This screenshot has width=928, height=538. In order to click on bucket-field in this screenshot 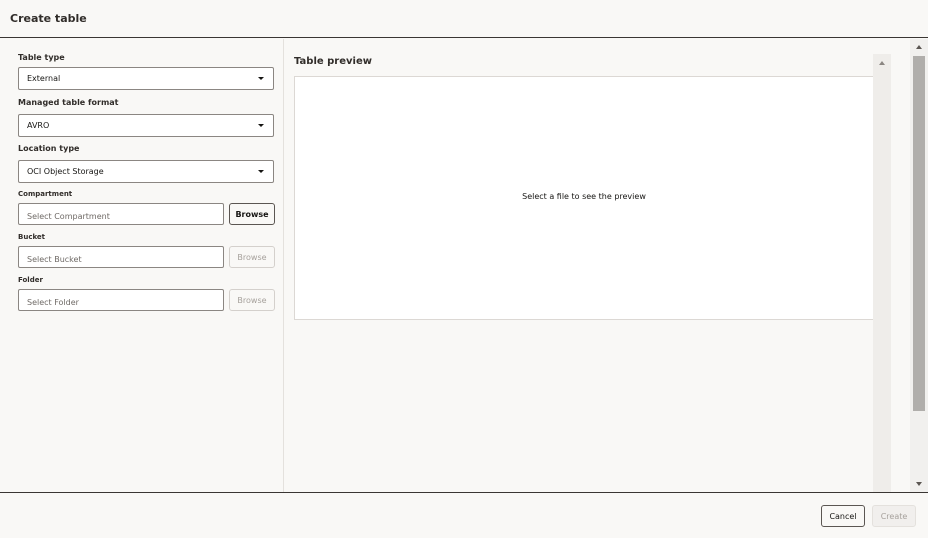, I will do `click(121, 257)`.